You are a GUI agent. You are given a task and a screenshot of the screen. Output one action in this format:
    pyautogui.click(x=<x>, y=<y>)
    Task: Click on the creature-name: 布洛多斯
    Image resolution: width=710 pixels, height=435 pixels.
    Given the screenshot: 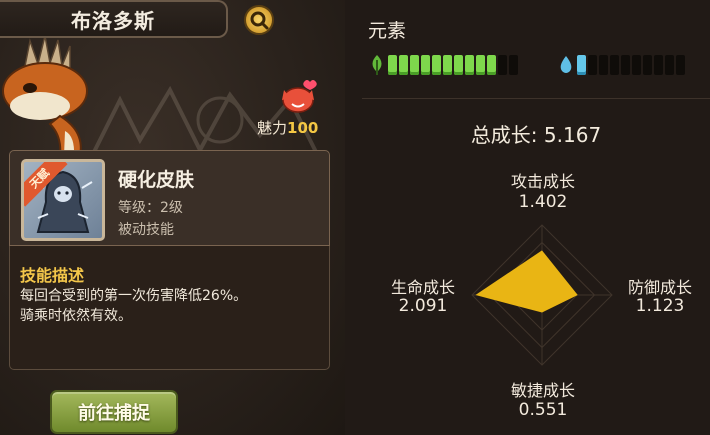 What is the action you would take?
    pyautogui.click(x=113, y=20)
    